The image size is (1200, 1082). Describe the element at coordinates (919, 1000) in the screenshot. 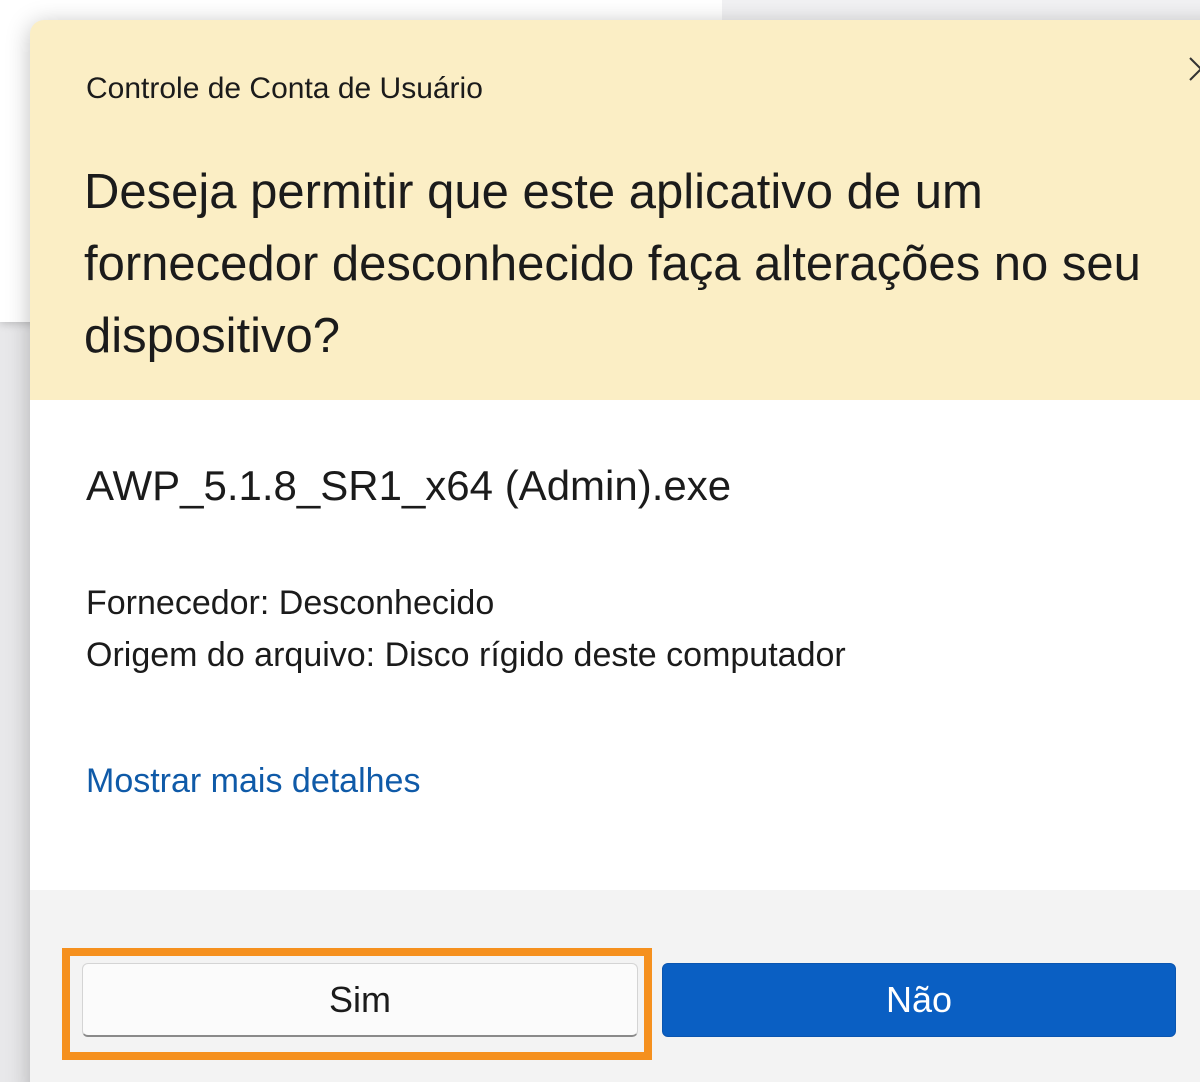

I see `no-button: Não` at that location.